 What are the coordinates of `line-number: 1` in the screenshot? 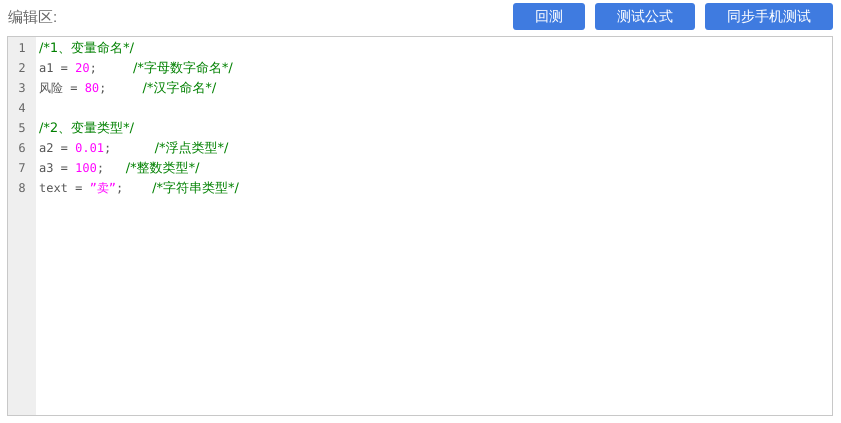 It's located at (22, 48).